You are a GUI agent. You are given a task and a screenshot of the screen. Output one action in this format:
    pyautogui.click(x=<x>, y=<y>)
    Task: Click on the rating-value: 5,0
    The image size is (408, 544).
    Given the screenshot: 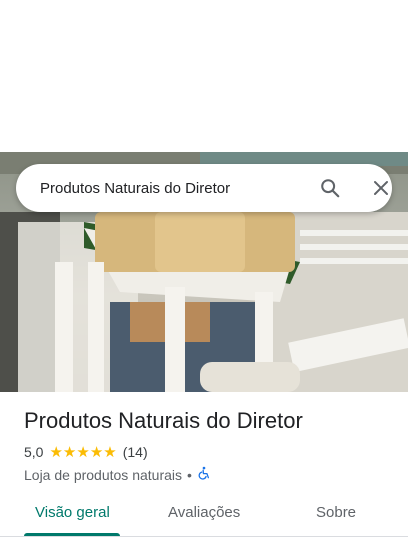 What is the action you would take?
    pyautogui.click(x=34, y=452)
    